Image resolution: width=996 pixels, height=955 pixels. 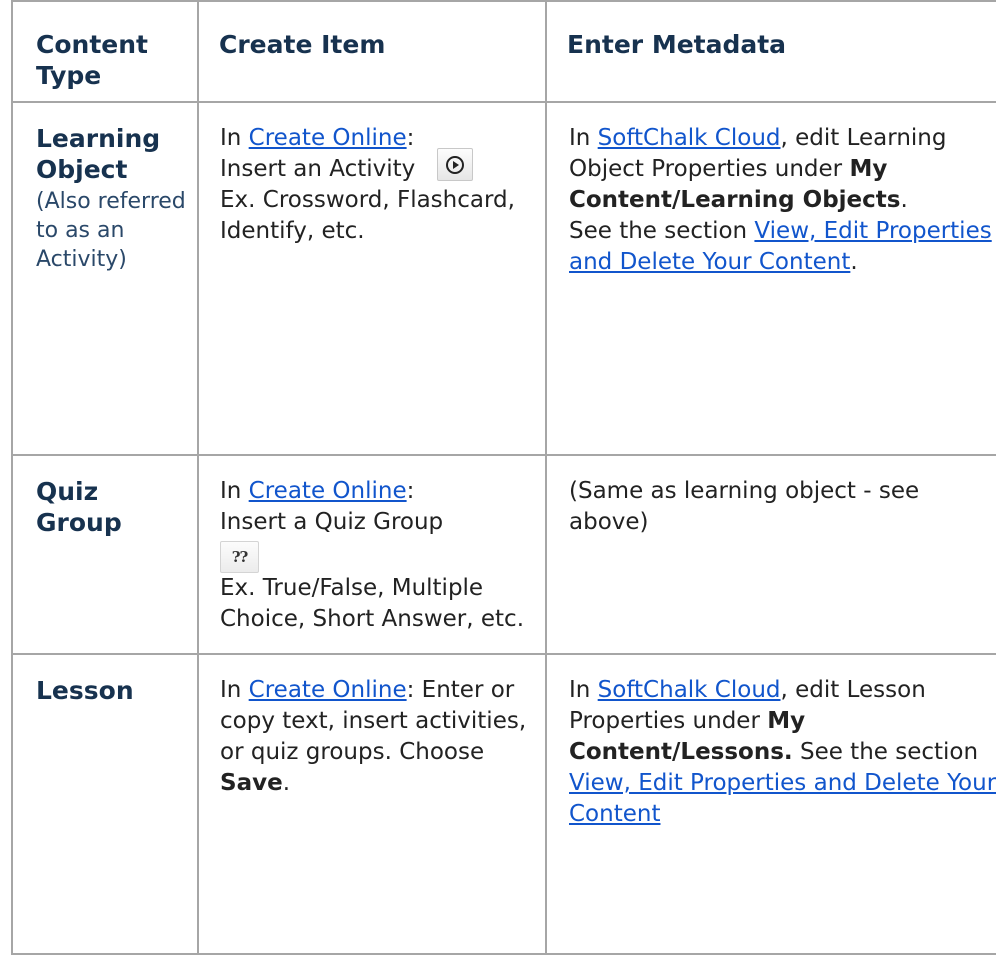 What do you see at coordinates (111, 230) in the screenshot?
I see `content-type-note: (Also referred to as an Activity)` at bounding box center [111, 230].